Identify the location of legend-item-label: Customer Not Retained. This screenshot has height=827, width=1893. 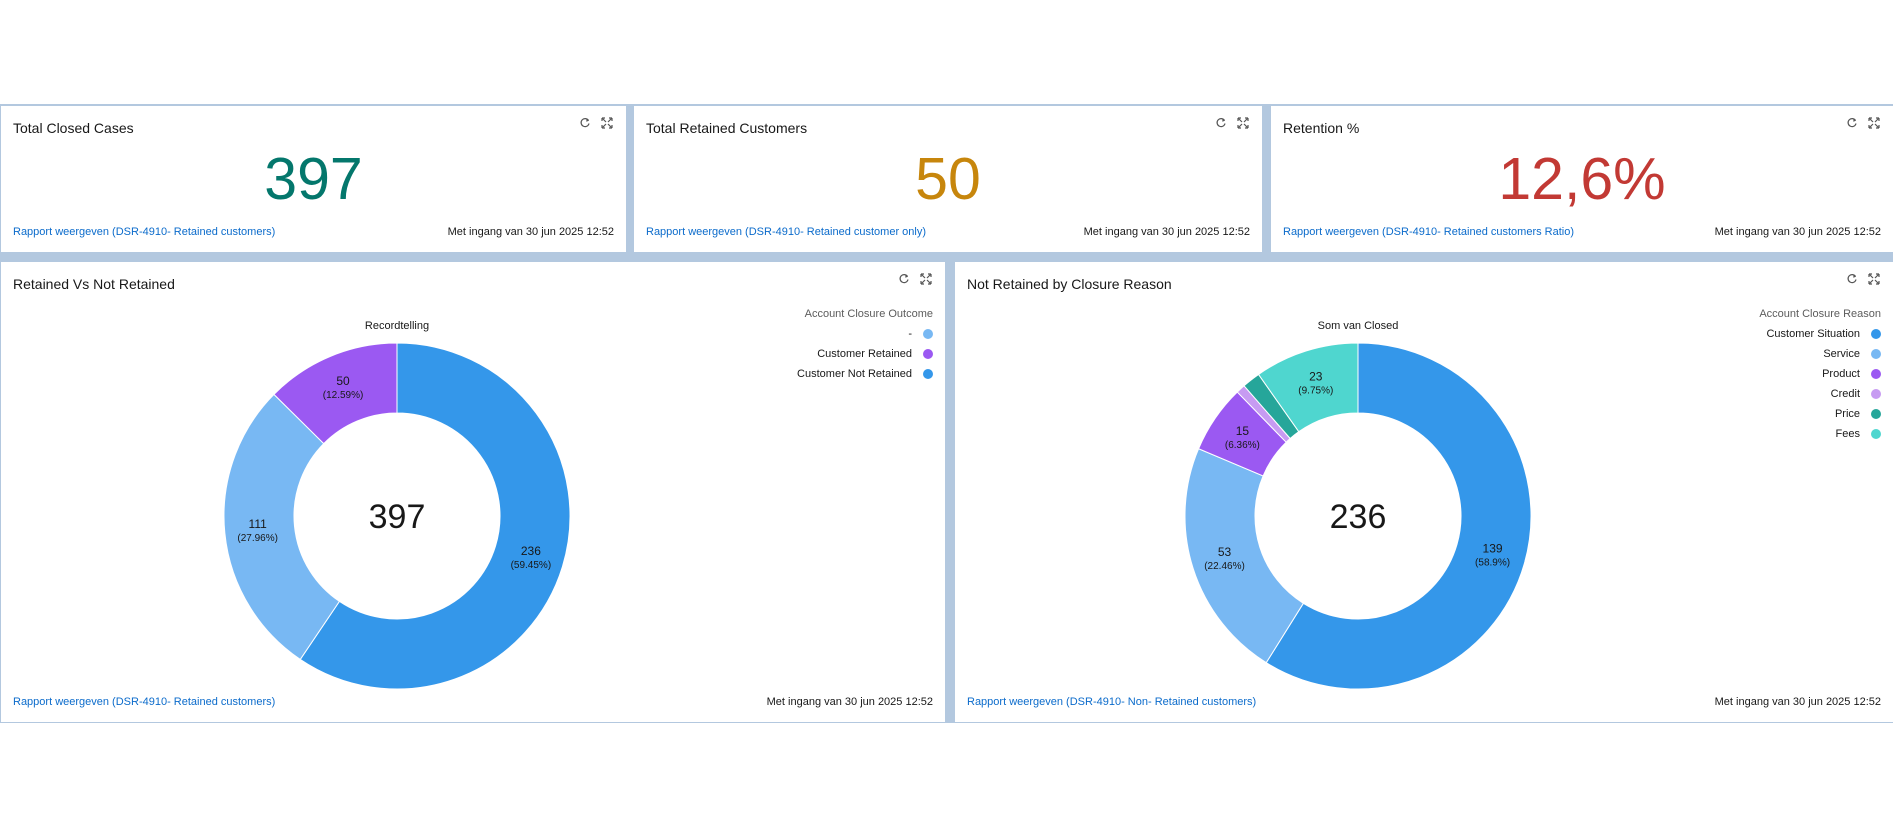
(854, 374).